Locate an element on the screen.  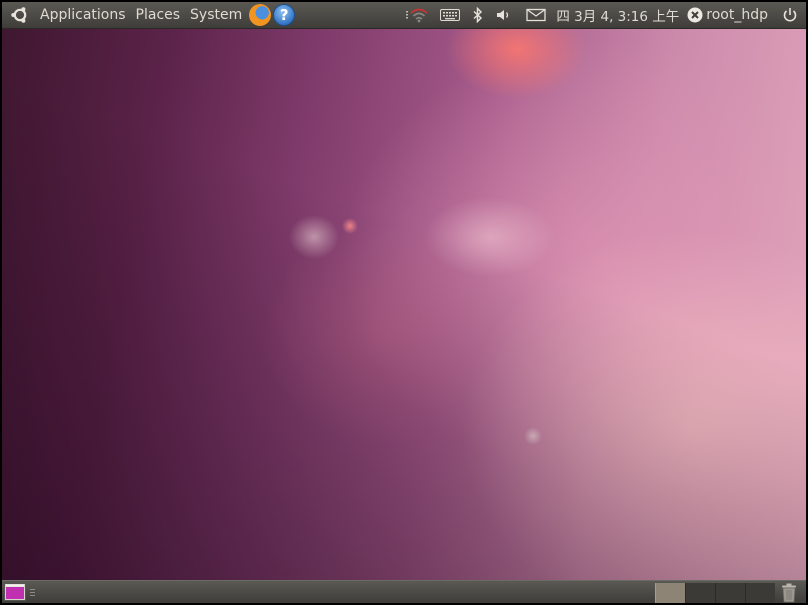
panel-drag-handle is located at coordinates (33, 592).